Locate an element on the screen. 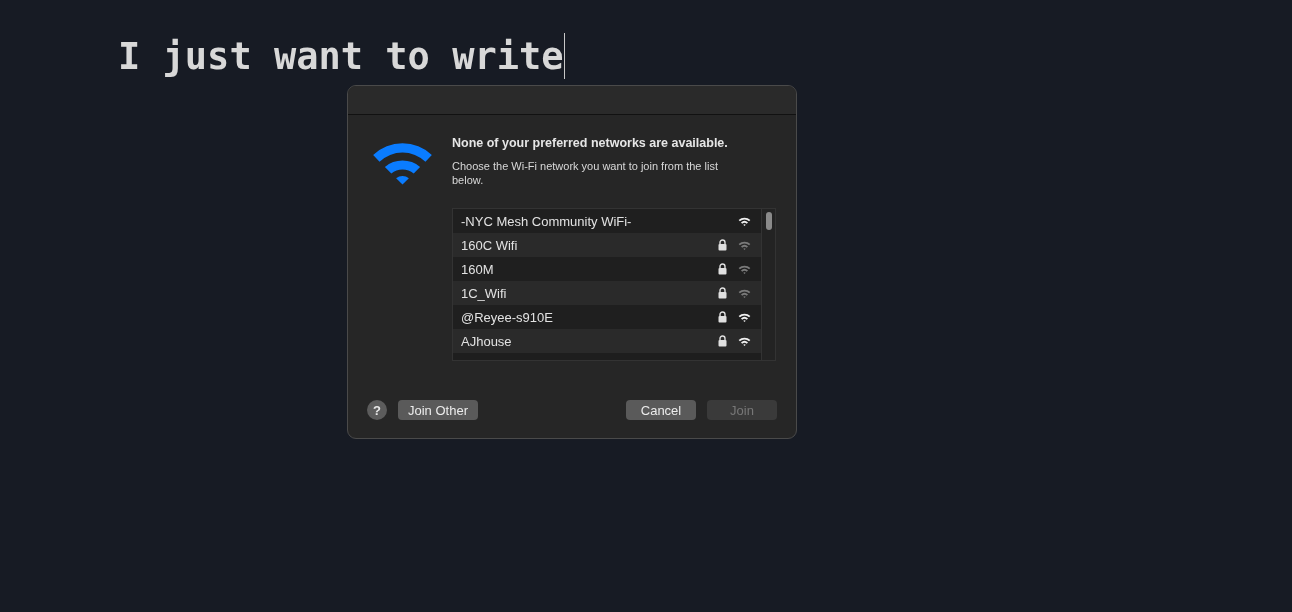 Image resolution: width=1292 pixels, height=612 pixels. help-button: ? is located at coordinates (377, 410).